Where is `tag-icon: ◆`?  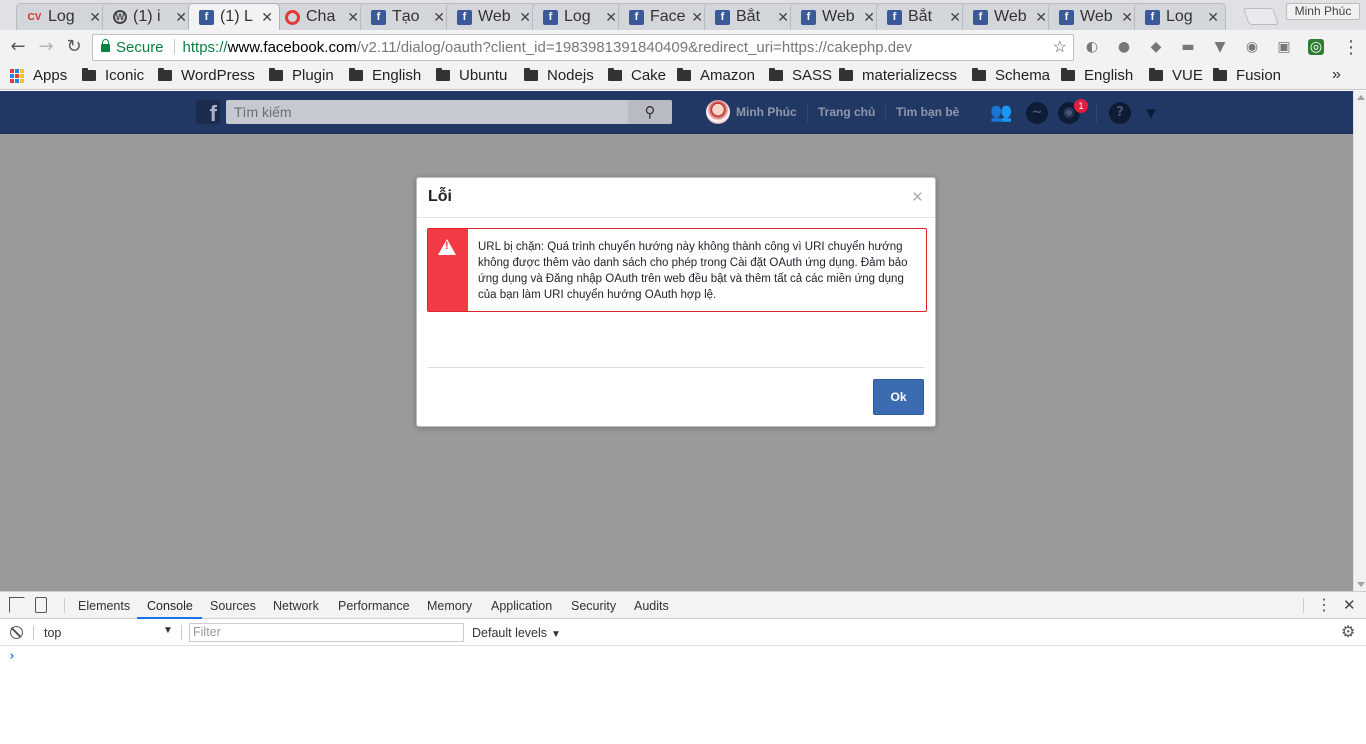
tag-icon: ◆ is located at coordinates (1156, 47).